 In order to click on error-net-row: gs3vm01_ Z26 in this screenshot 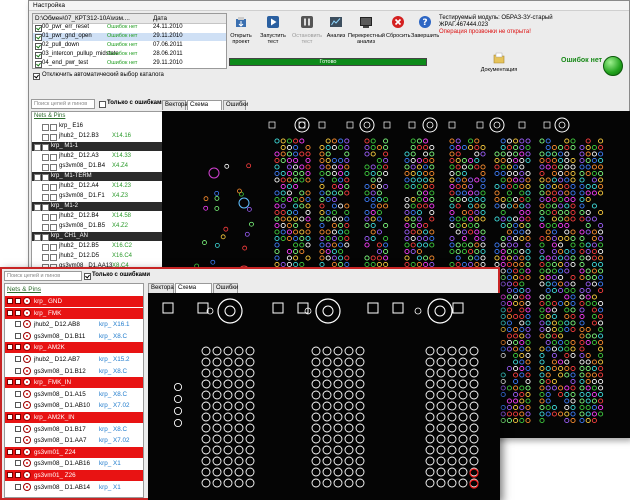, I will do `click(74, 475)`.